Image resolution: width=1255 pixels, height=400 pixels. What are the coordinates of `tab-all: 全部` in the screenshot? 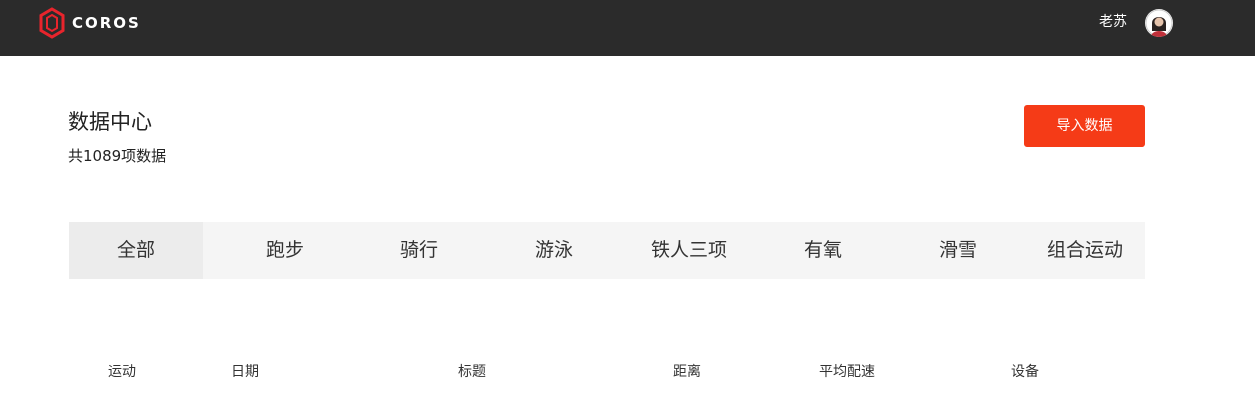 It's located at (136, 250).